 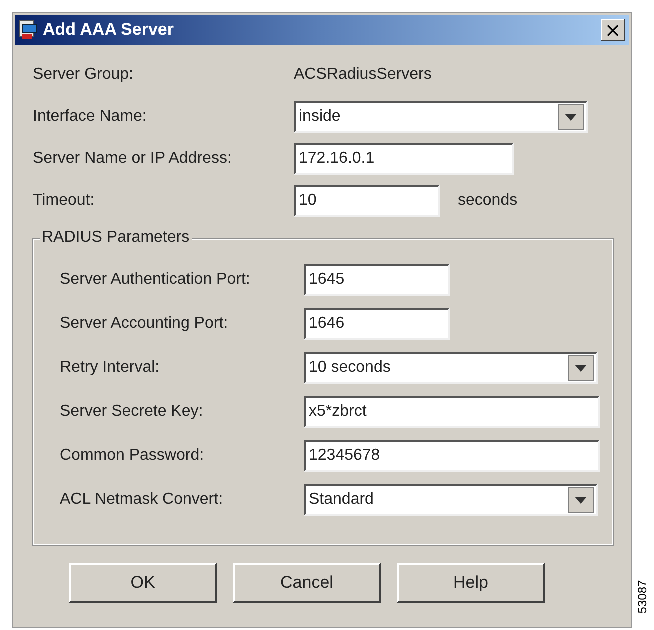 What do you see at coordinates (145, 324) in the screenshot?
I see `field-label: Server Accounting Port:` at bounding box center [145, 324].